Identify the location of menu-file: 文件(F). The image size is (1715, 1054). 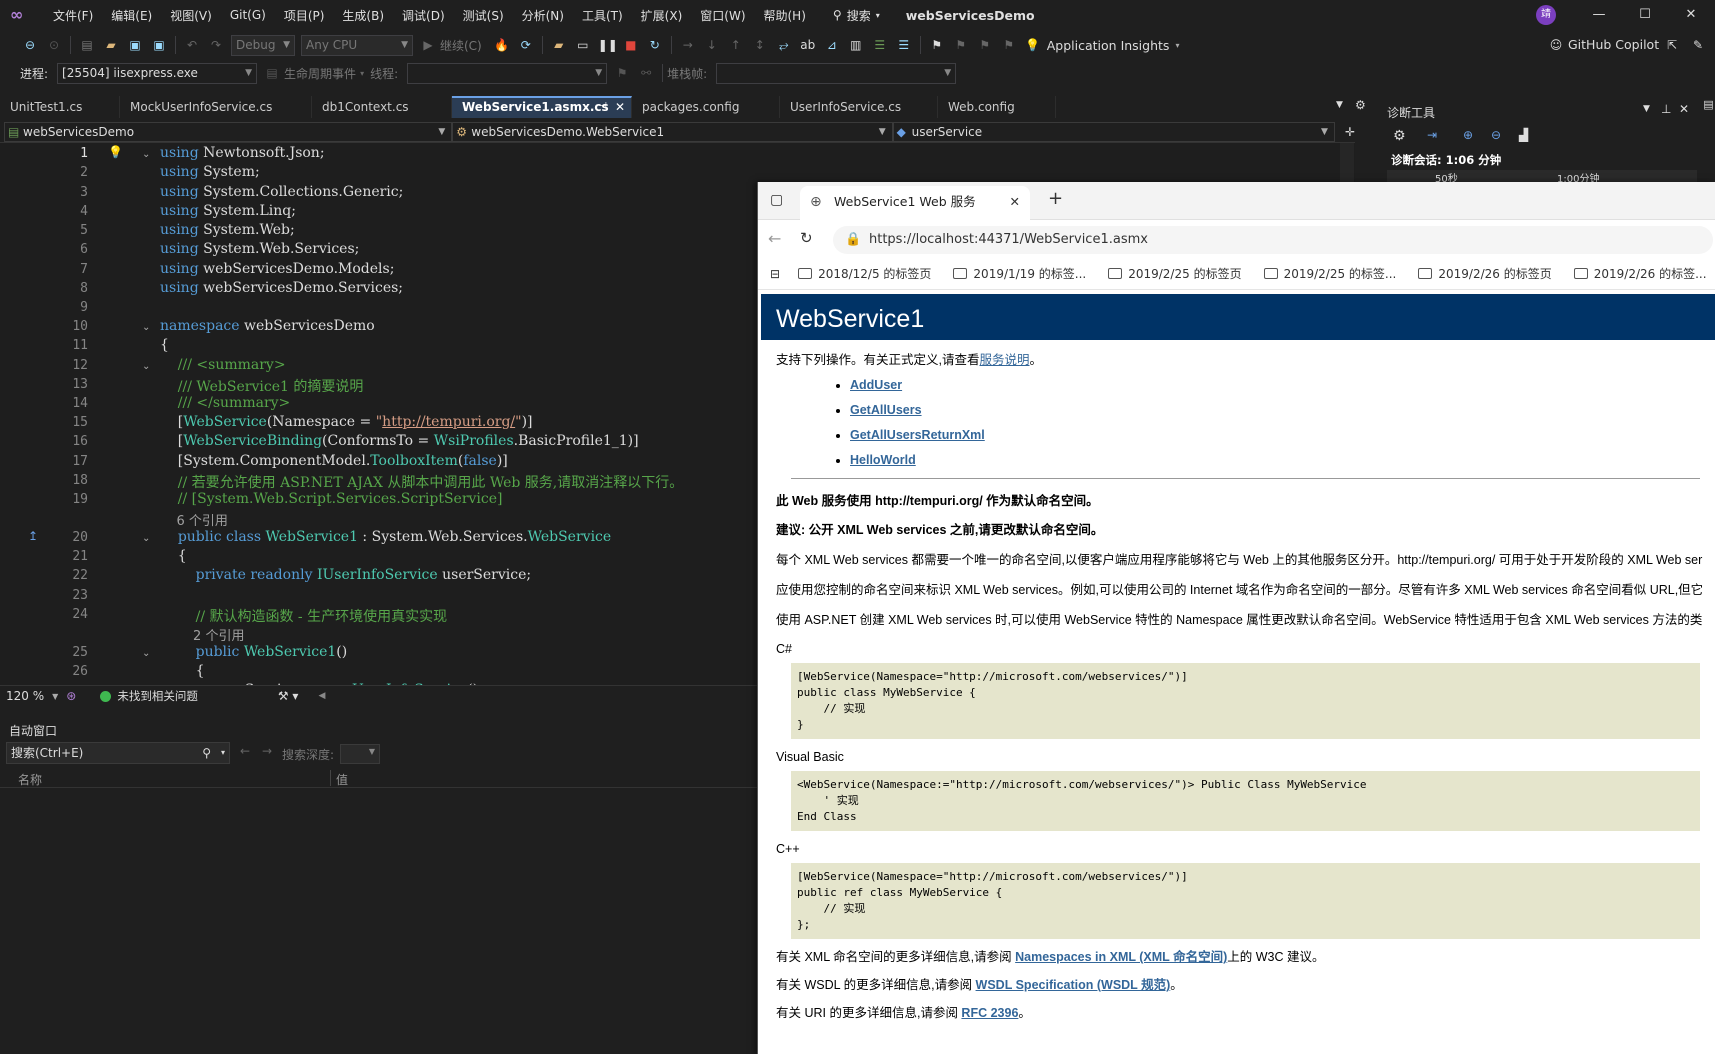
(73, 15).